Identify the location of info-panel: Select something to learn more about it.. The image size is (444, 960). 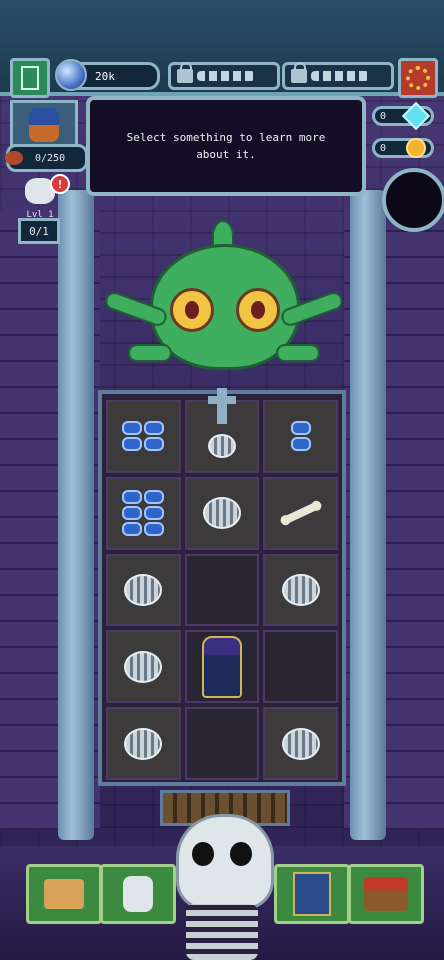
(226, 146).